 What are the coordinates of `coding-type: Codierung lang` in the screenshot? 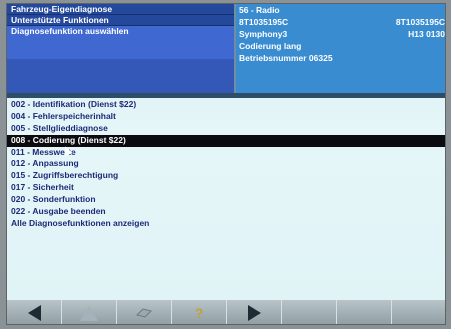 It's located at (270, 46).